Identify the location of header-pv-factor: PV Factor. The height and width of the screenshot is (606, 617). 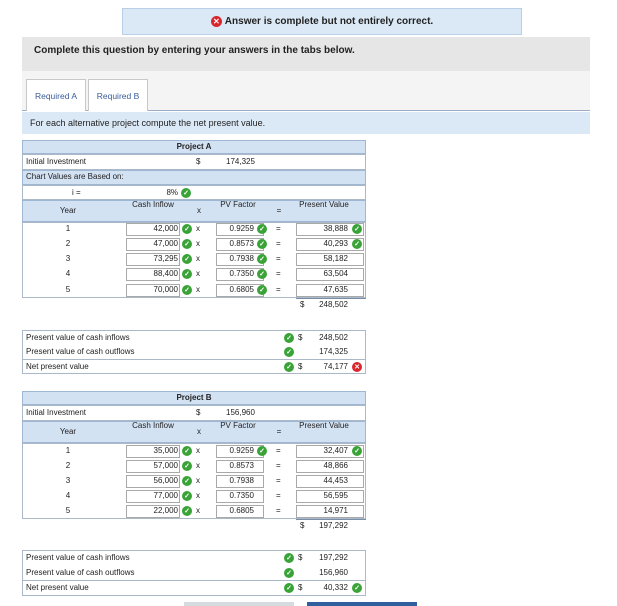
(238, 204).